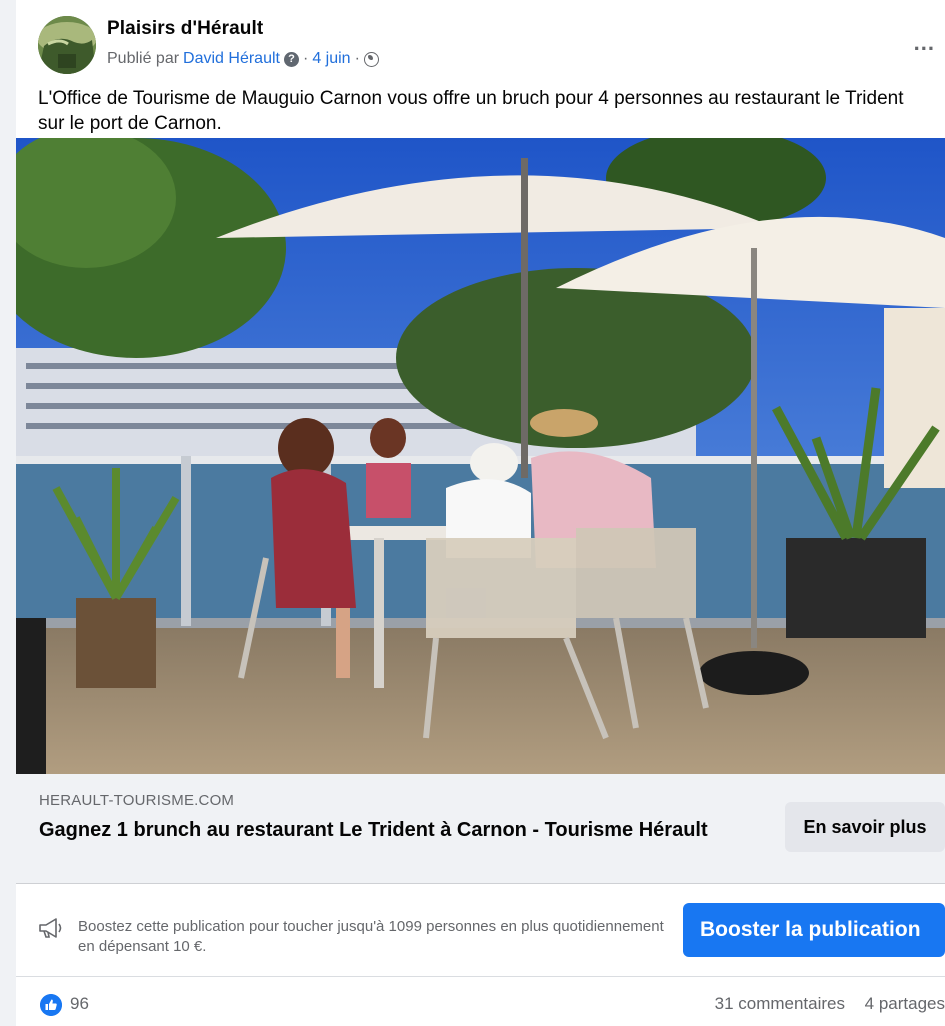 Image resolution: width=945 pixels, height=1026 pixels. I want to click on engagement-bar: 96 31 commentaires 4 partages, so click(480, 1002).